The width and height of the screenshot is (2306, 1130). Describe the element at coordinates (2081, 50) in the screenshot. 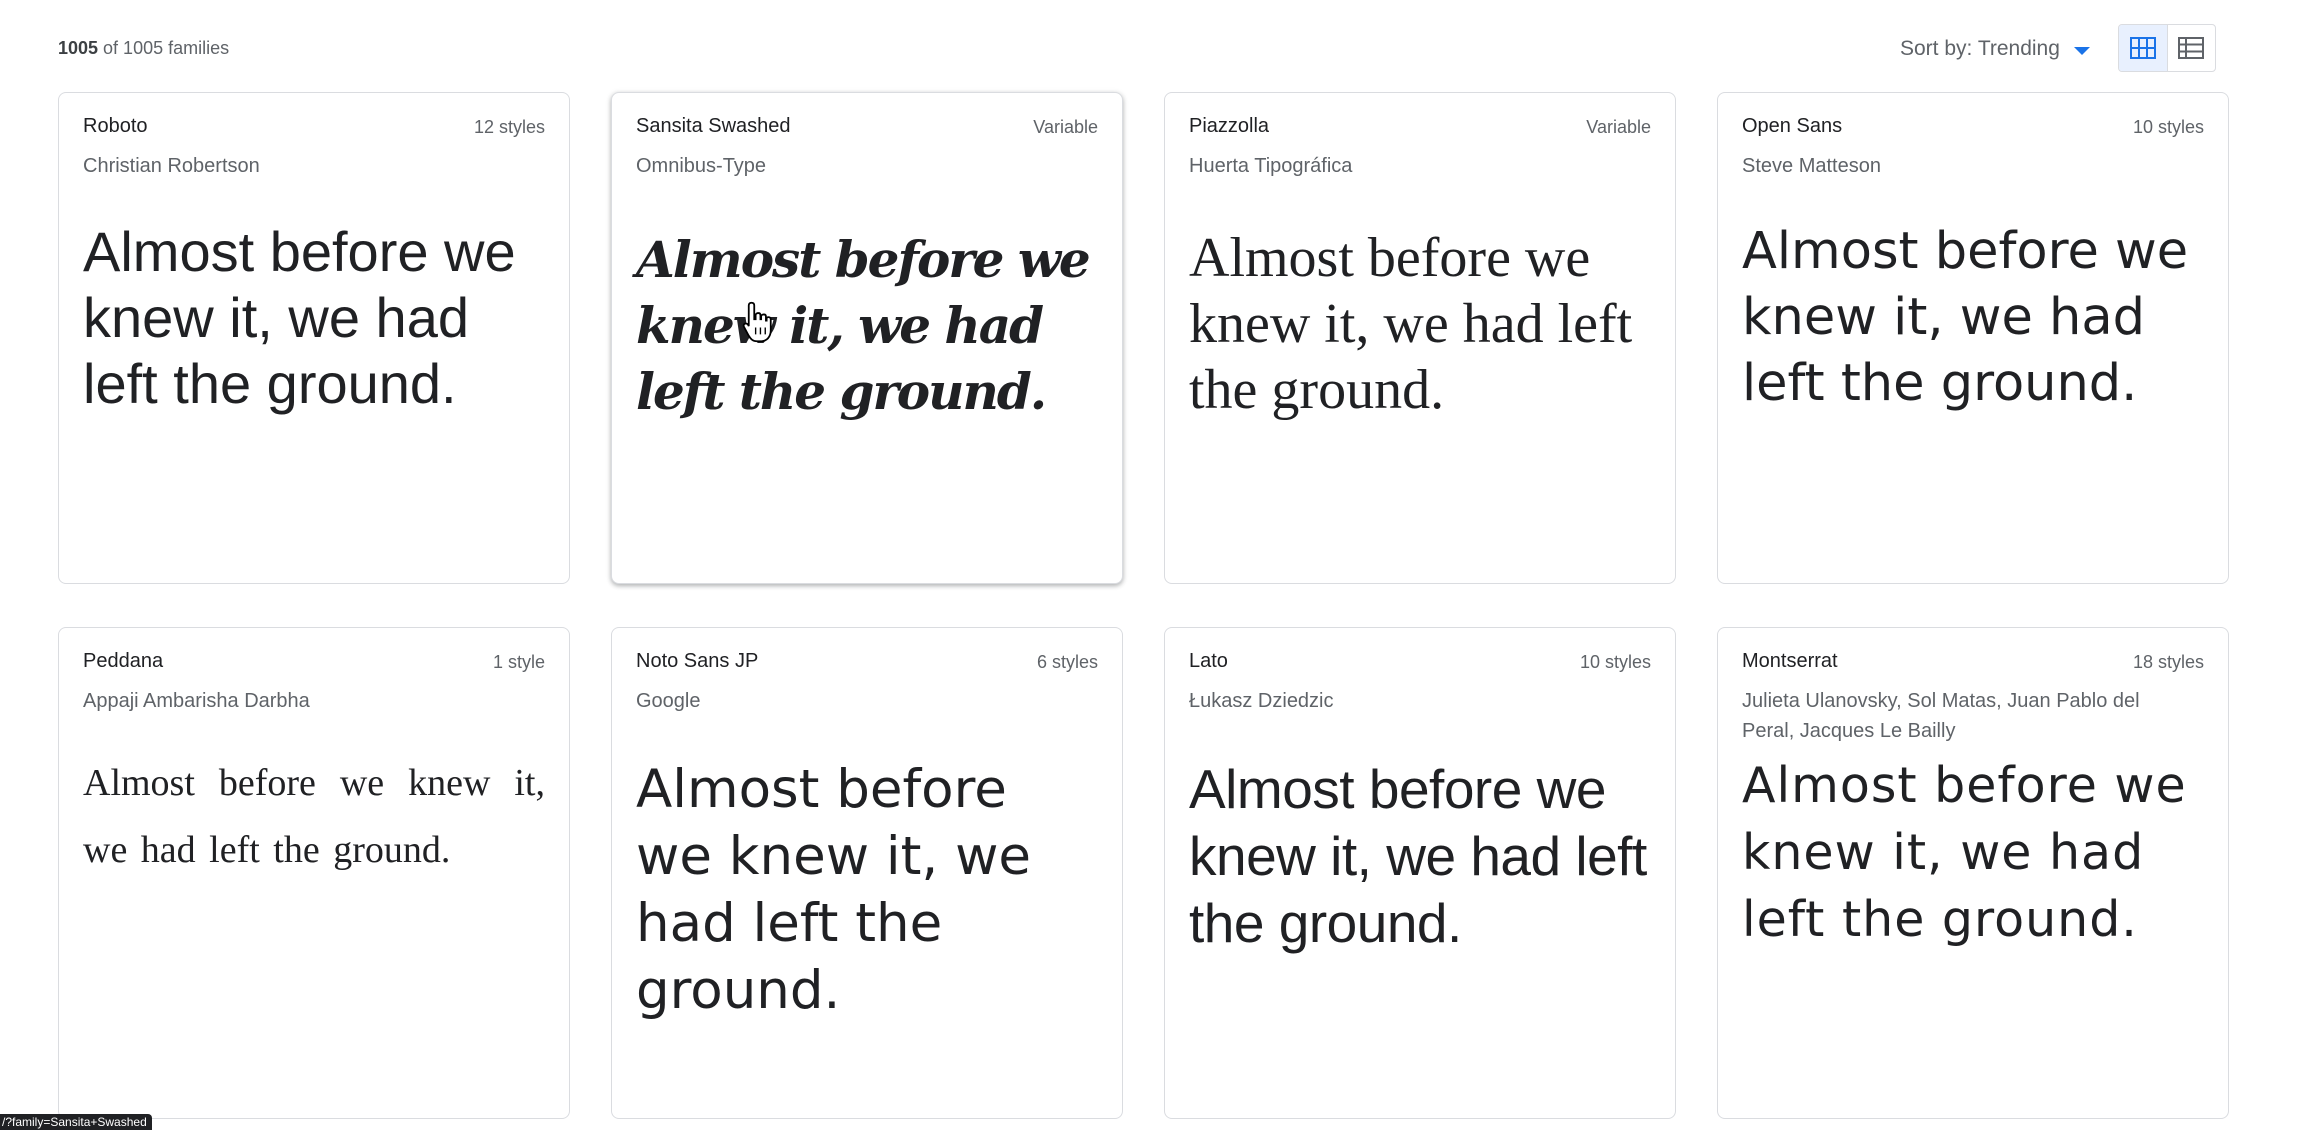

I see `caret-down-icon` at that location.